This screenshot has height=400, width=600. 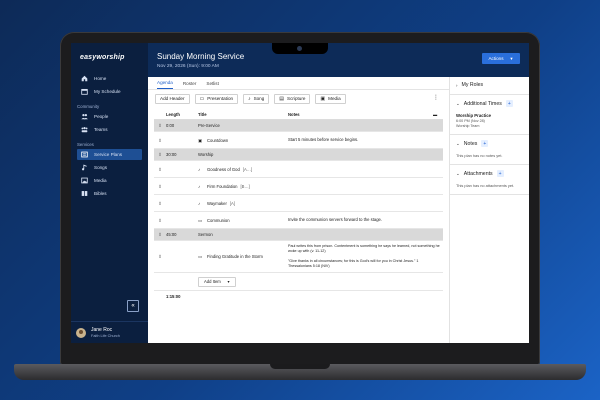 I want to click on add-item-row: Add Item ▼, so click(x=298, y=282).